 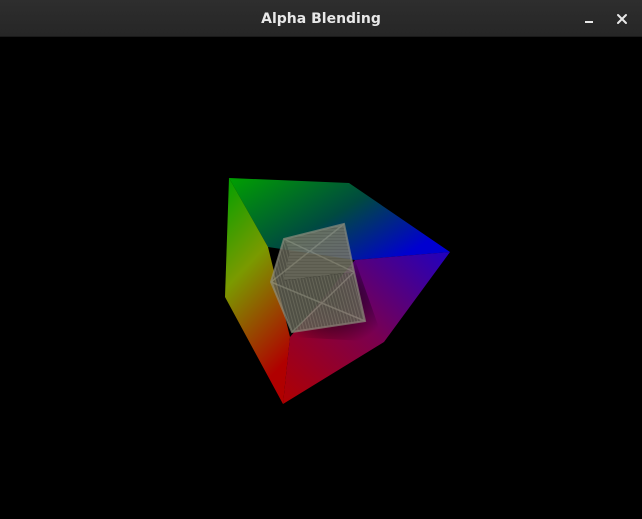 What do you see at coordinates (589, 22) in the screenshot?
I see `minimize-icon` at bounding box center [589, 22].